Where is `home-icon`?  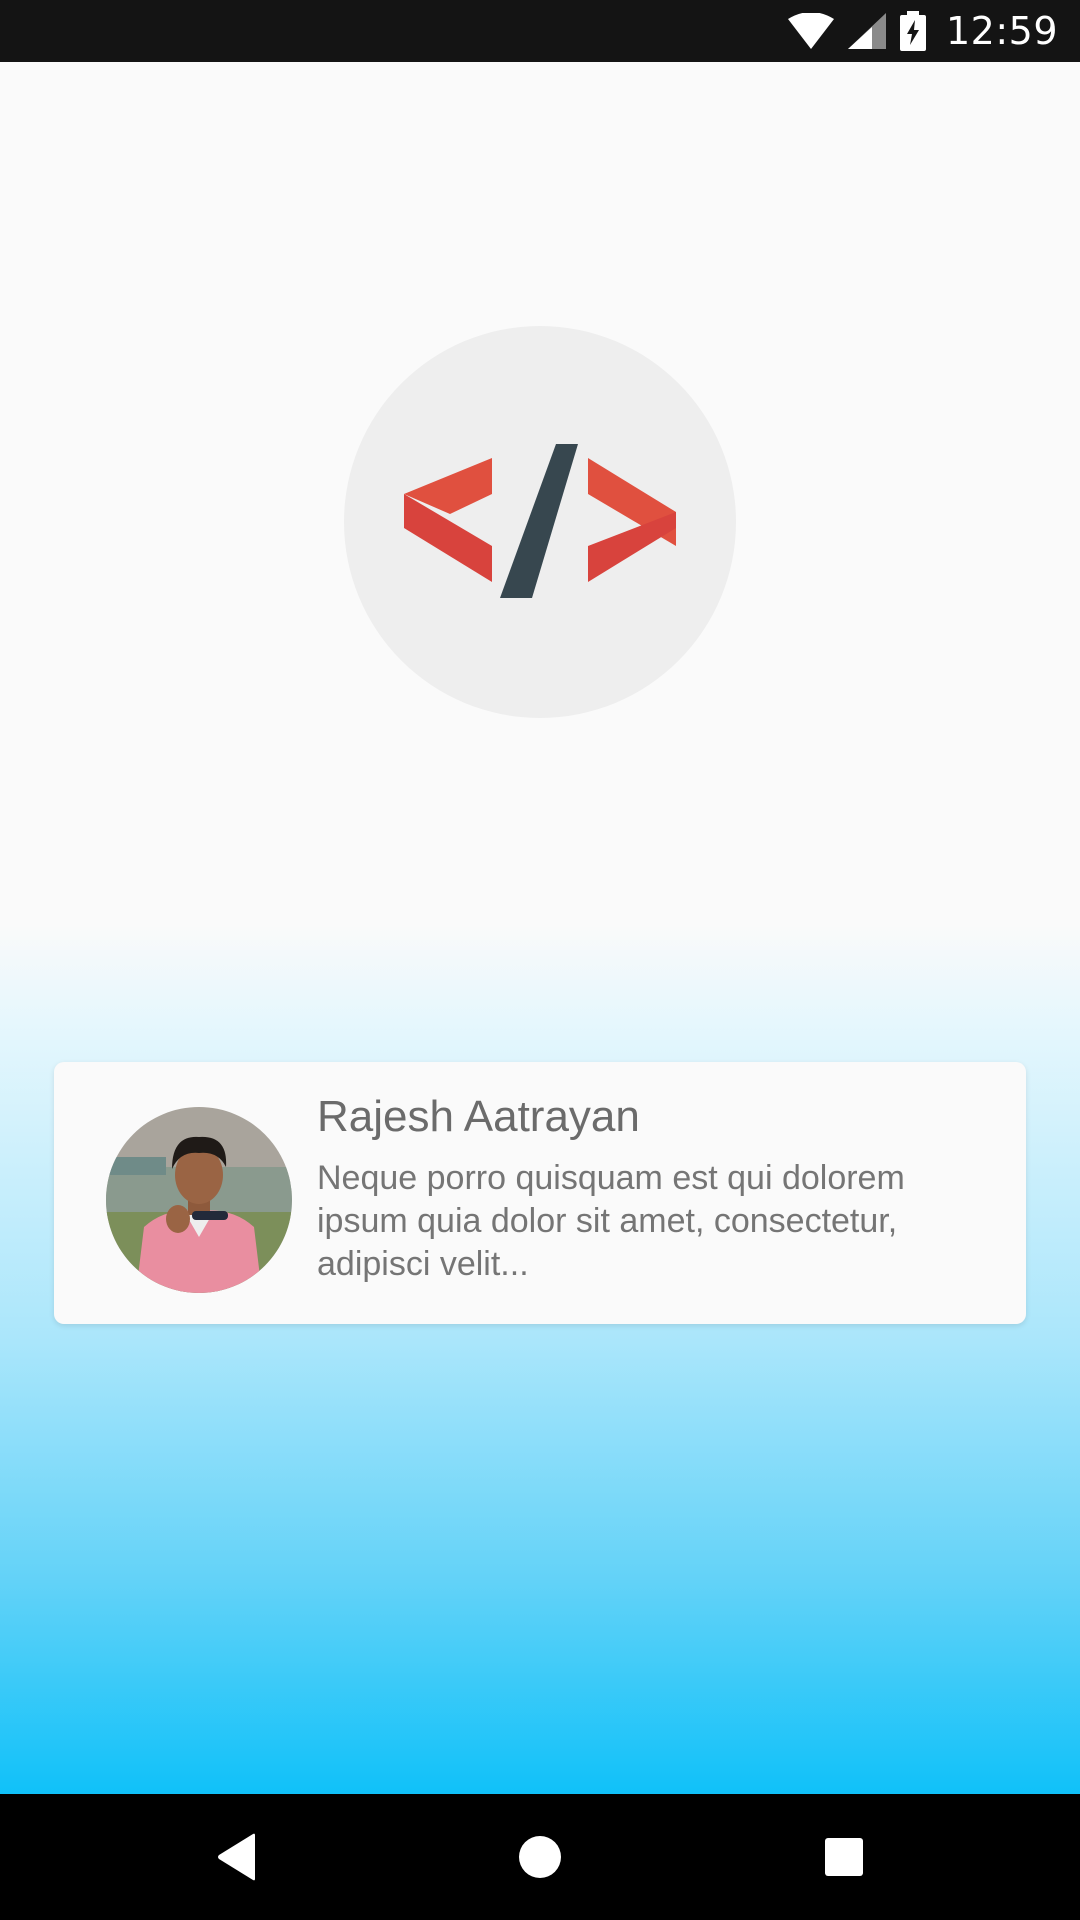
home-icon is located at coordinates (540, 1857).